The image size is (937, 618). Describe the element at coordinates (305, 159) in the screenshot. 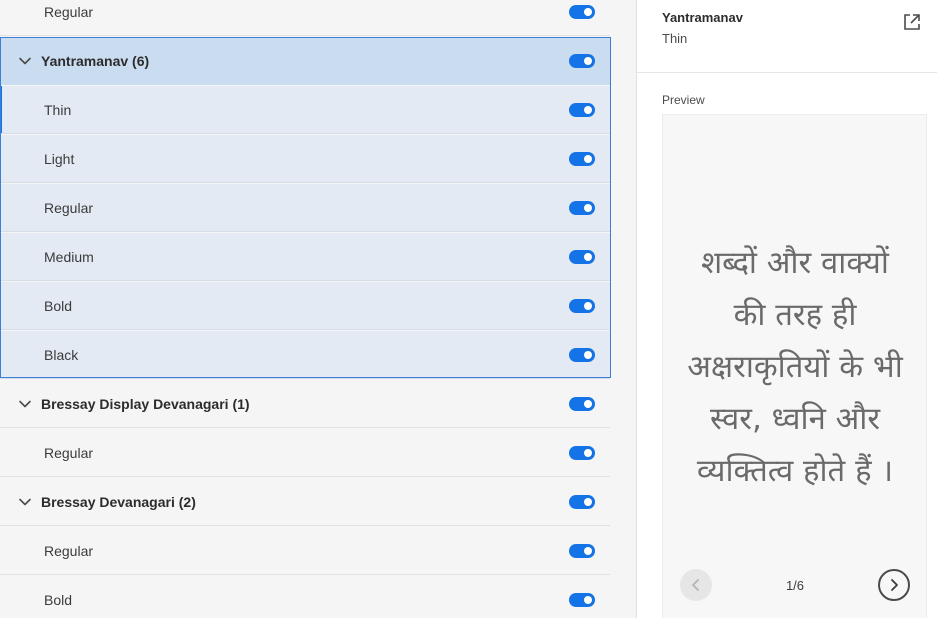

I see `font-style-row: Light` at that location.